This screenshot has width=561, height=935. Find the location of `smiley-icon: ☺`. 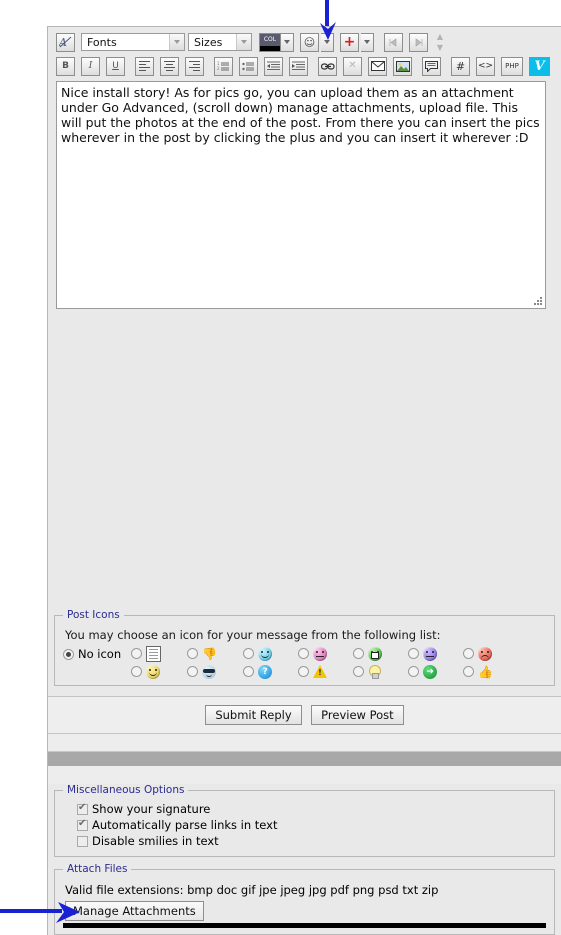

smiley-icon: ☺ is located at coordinates (309, 42).